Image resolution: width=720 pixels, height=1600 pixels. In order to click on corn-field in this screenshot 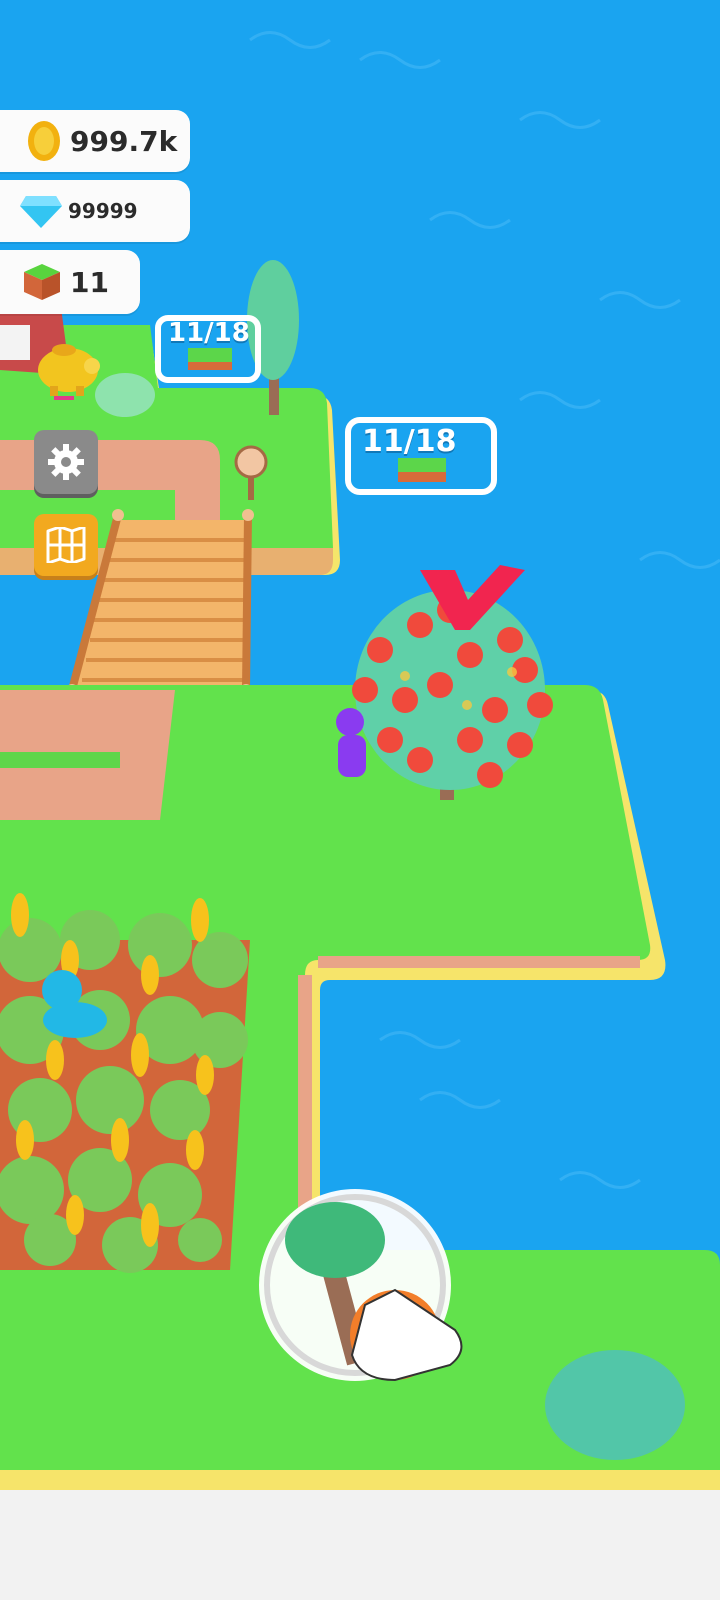, I will do `click(125, 1083)`.